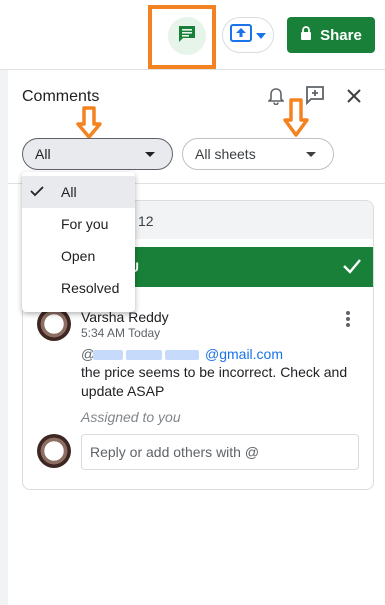  What do you see at coordinates (131, 417) in the screenshot?
I see `assigned-note: Assigned to you` at bounding box center [131, 417].